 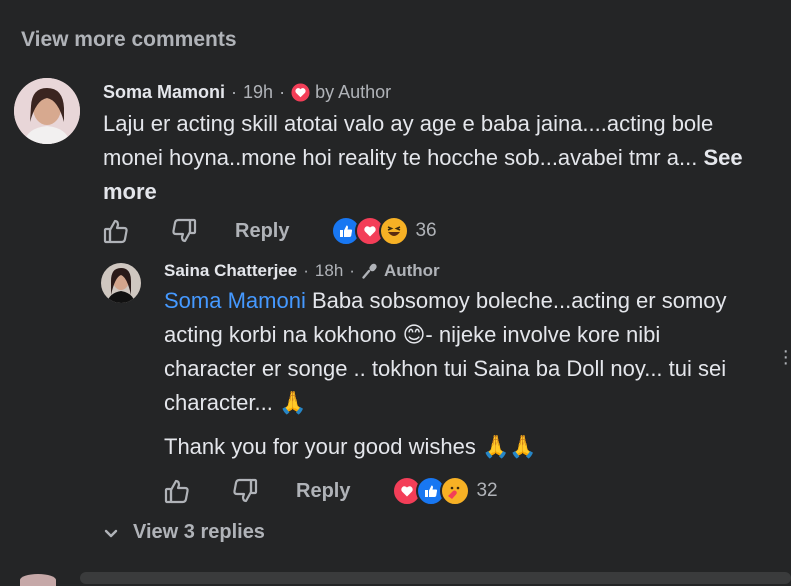 What do you see at coordinates (300, 92) in the screenshot?
I see `heart-badge-icon` at bounding box center [300, 92].